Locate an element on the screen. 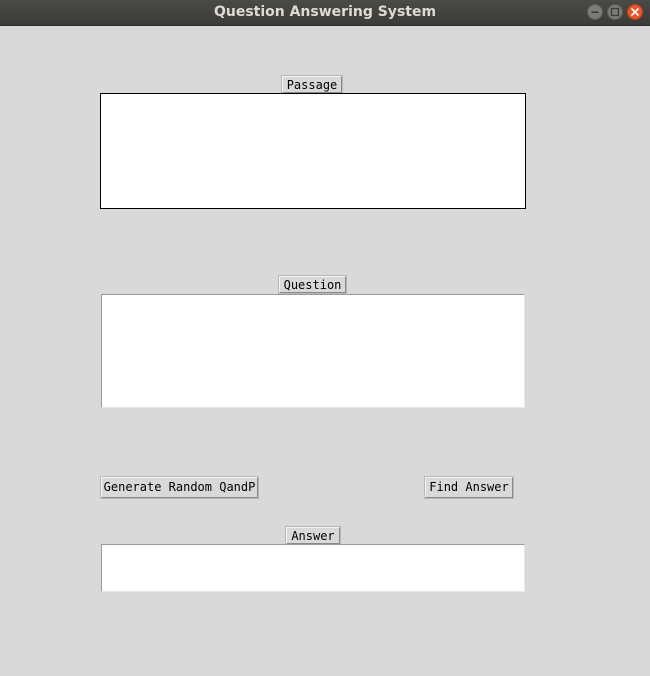 The height and width of the screenshot is (676, 650). generate-random-button: Generate Random QandP is located at coordinates (179, 487).